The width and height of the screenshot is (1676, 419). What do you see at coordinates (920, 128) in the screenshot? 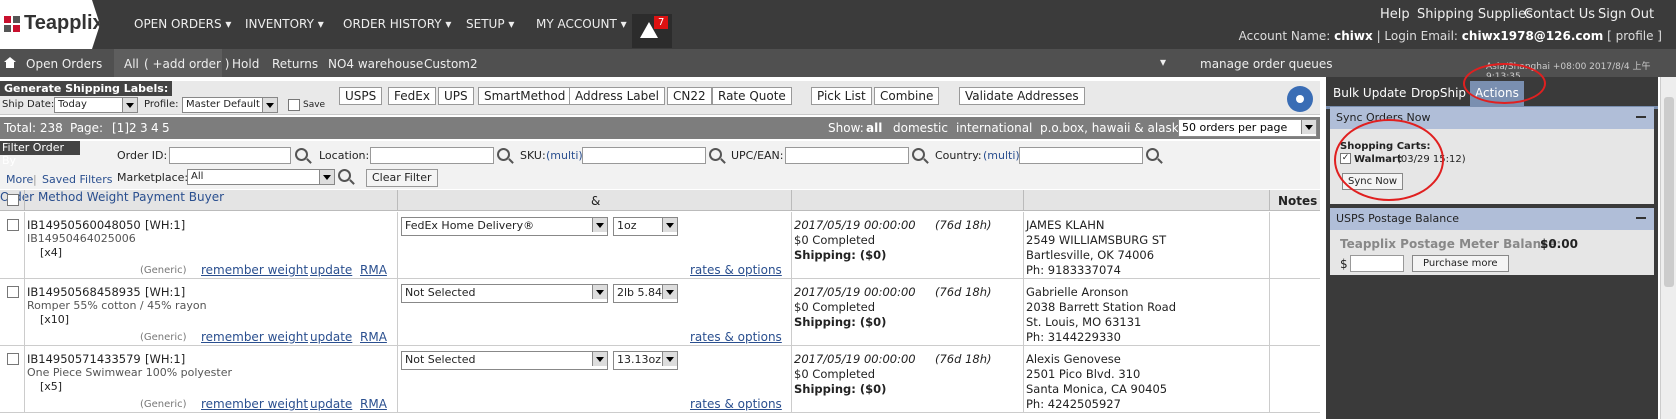
I see `domestic-link: domestic` at bounding box center [920, 128].